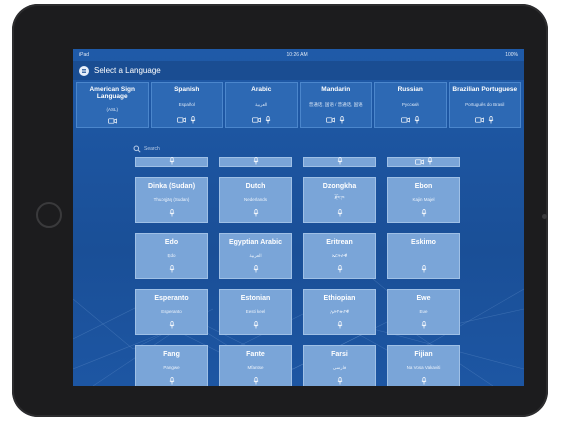 The width and height of the screenshot is (561, 421). Describe the element at coordinates (112, 93) in the screenshot. I see `language-name: American Sign Language` at that location.